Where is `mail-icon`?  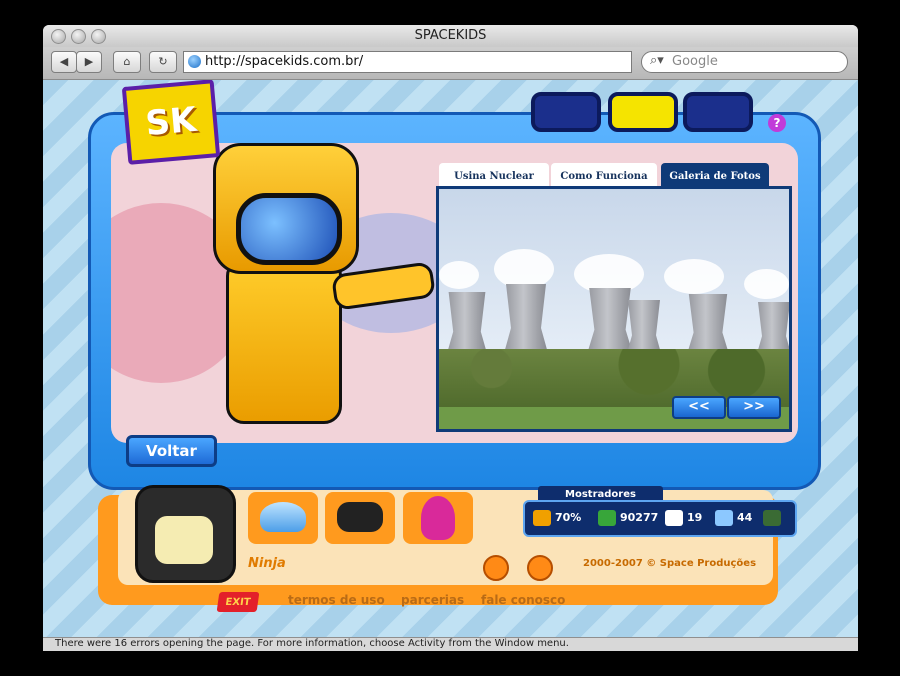
mail-icon is located at coordinates (674, 518).